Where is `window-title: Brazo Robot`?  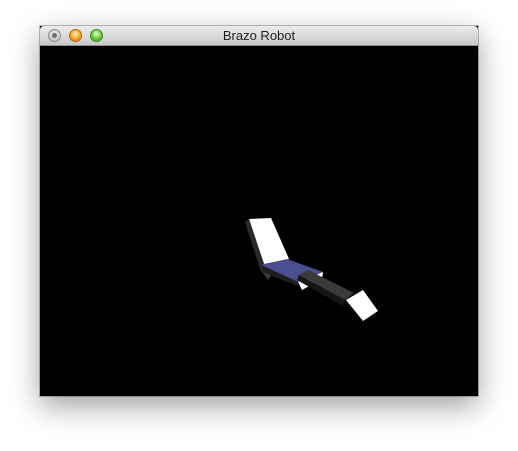
window-title: Brazo Robot is located at coordinates (259, 35).